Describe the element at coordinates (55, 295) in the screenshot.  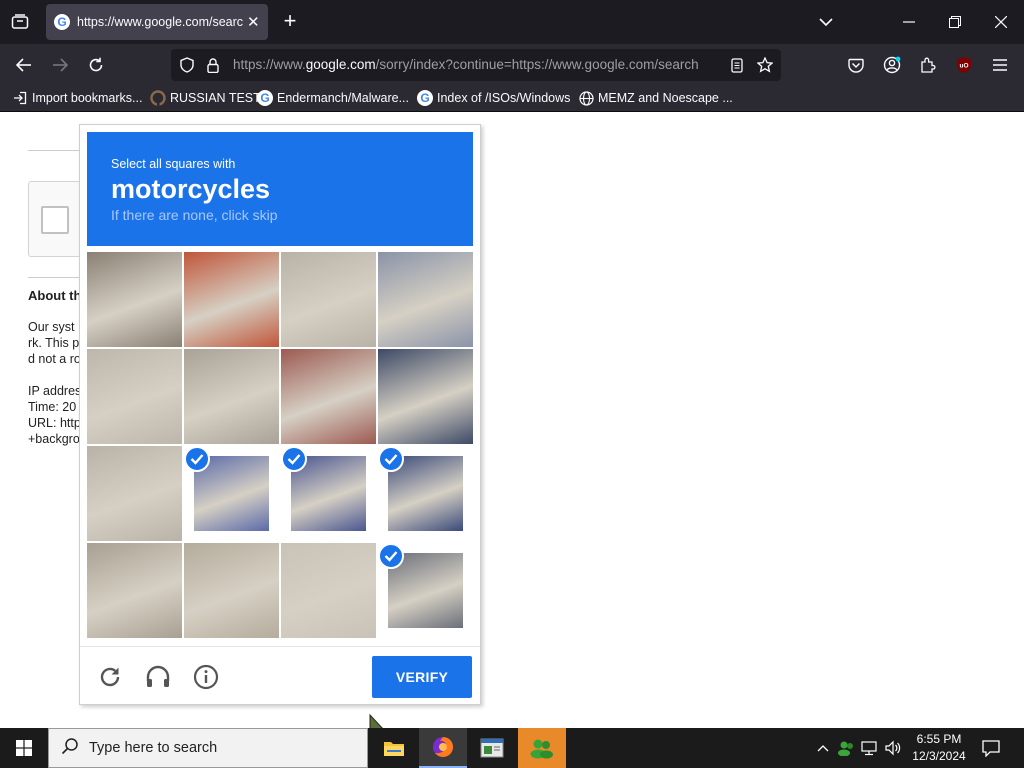
I see `about-heading: About th` at that location.